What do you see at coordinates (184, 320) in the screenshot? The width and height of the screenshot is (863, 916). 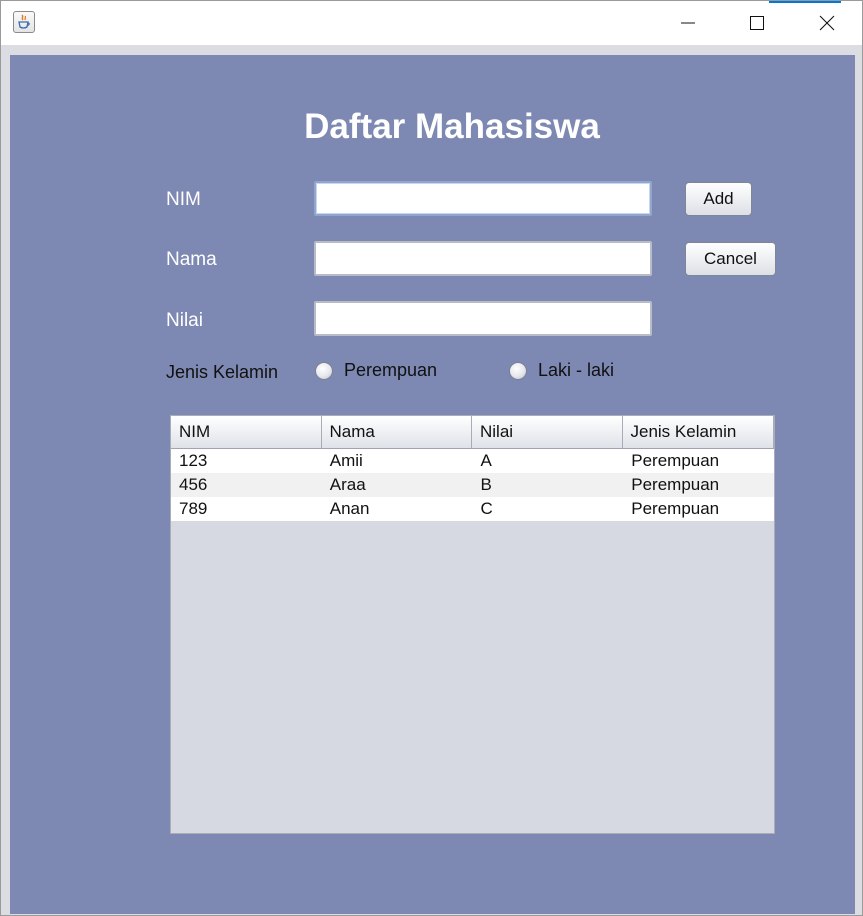 I see `nilai-label: Nilai` at bounding box center [184, 320].